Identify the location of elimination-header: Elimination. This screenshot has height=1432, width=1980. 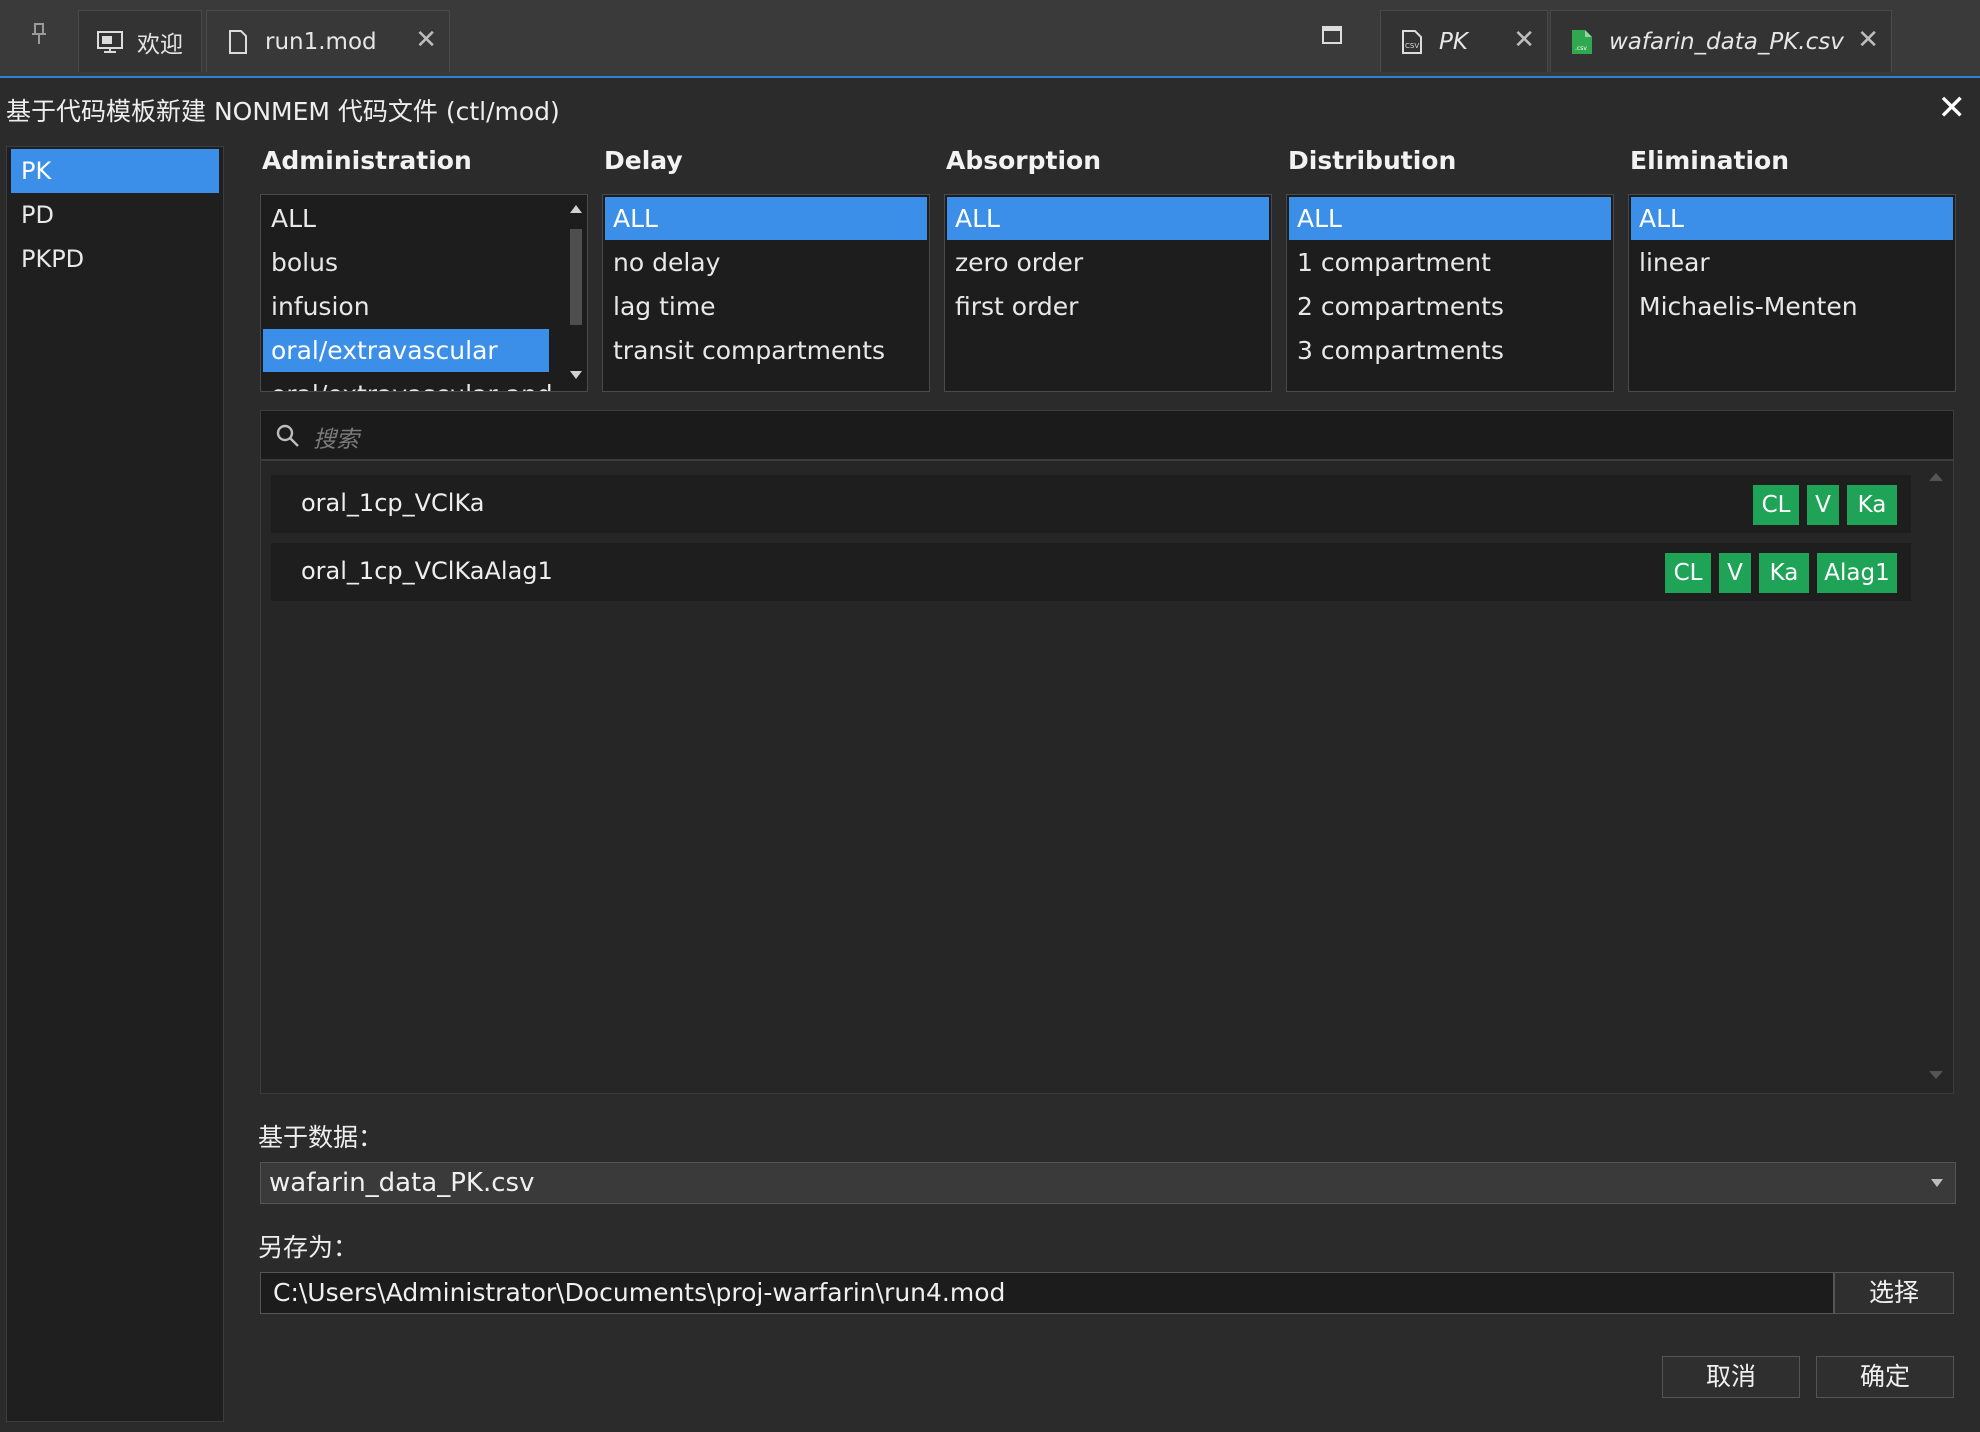
(1709, 160).